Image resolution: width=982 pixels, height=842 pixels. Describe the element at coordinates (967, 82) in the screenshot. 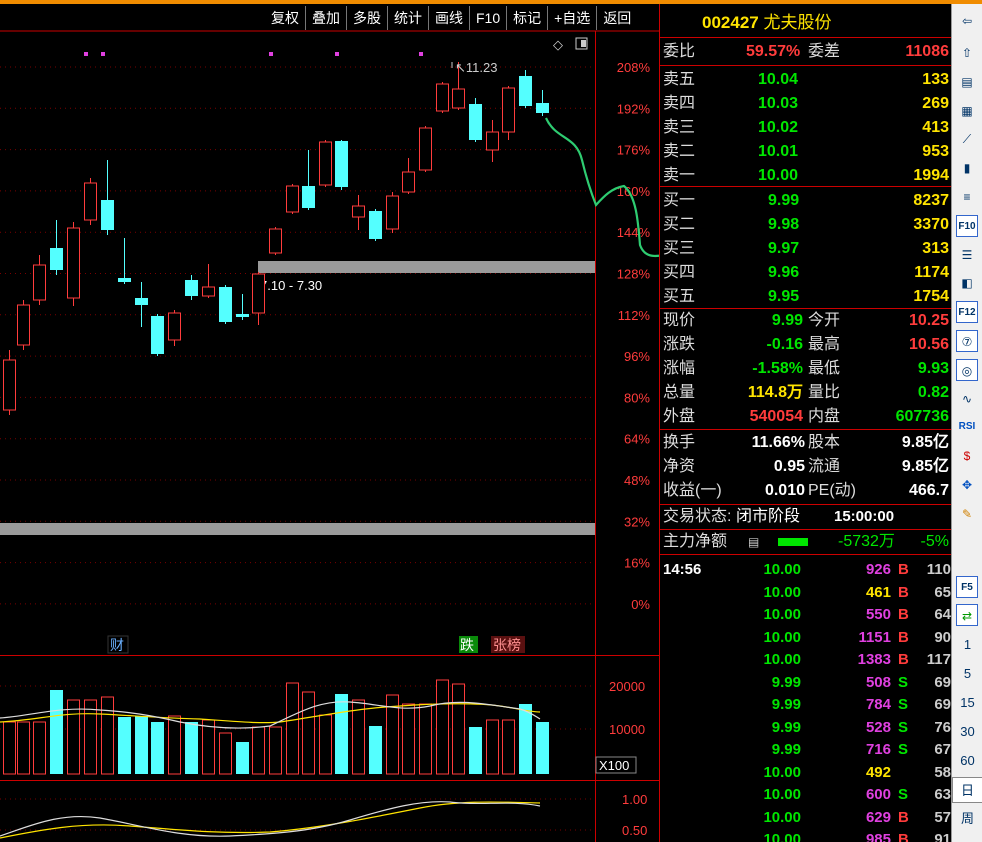

I see `report-icon: ▤` at that location.